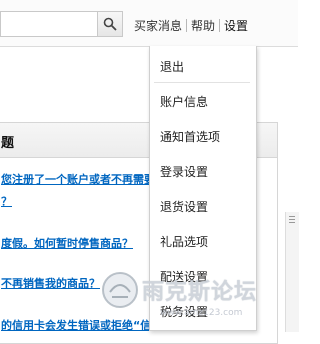 This screenshot has width=320, height=344. What do you see at coordinates (184, 101) in the screenshot?
I see `menu-item-account-info: 账户信息` at bounding box center [184, 101].